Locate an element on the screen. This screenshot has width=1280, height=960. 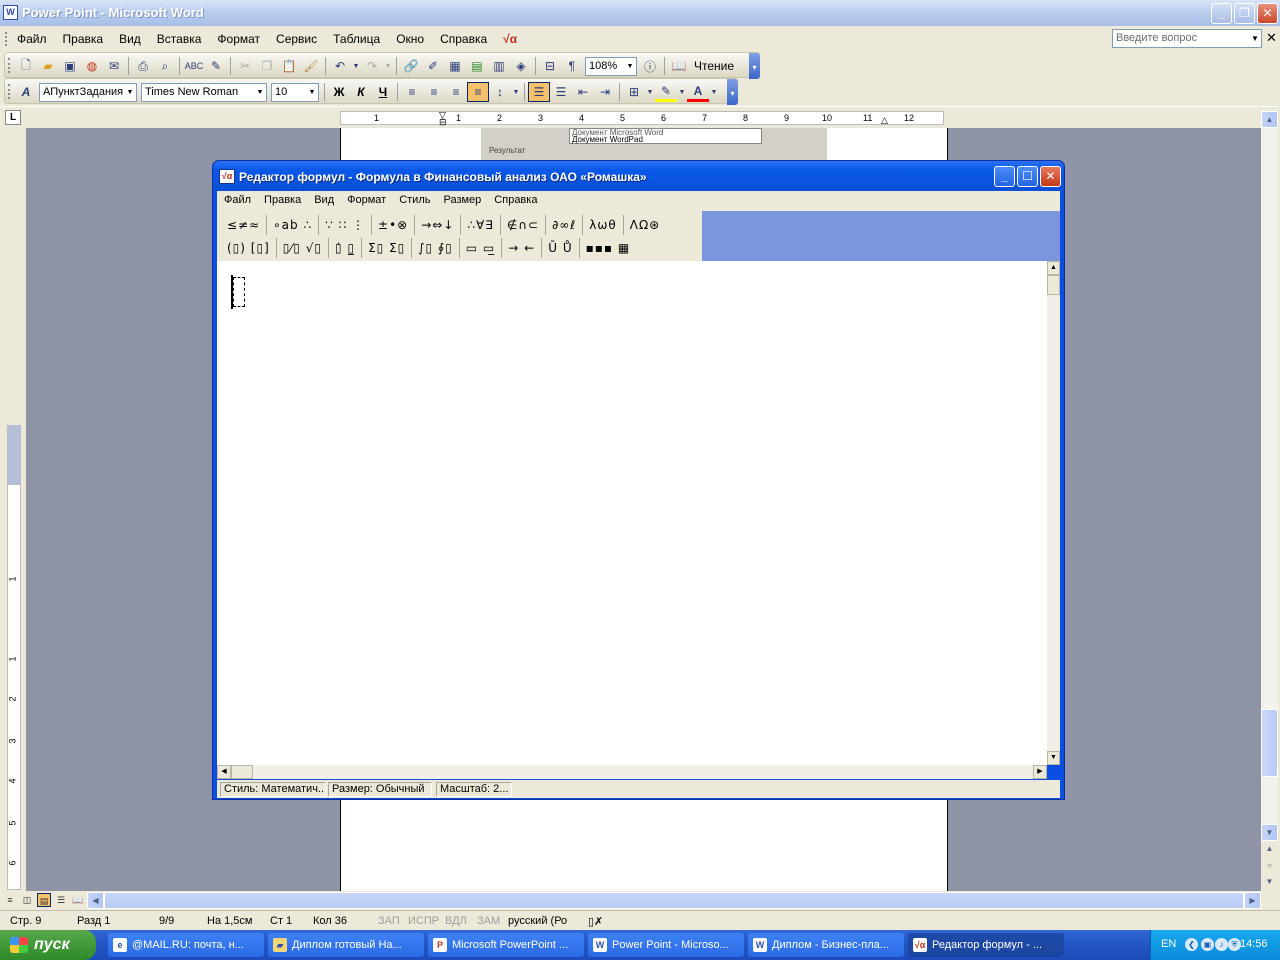
undo-dropdown-icon: ▼ is located at coordinates (356, 66).